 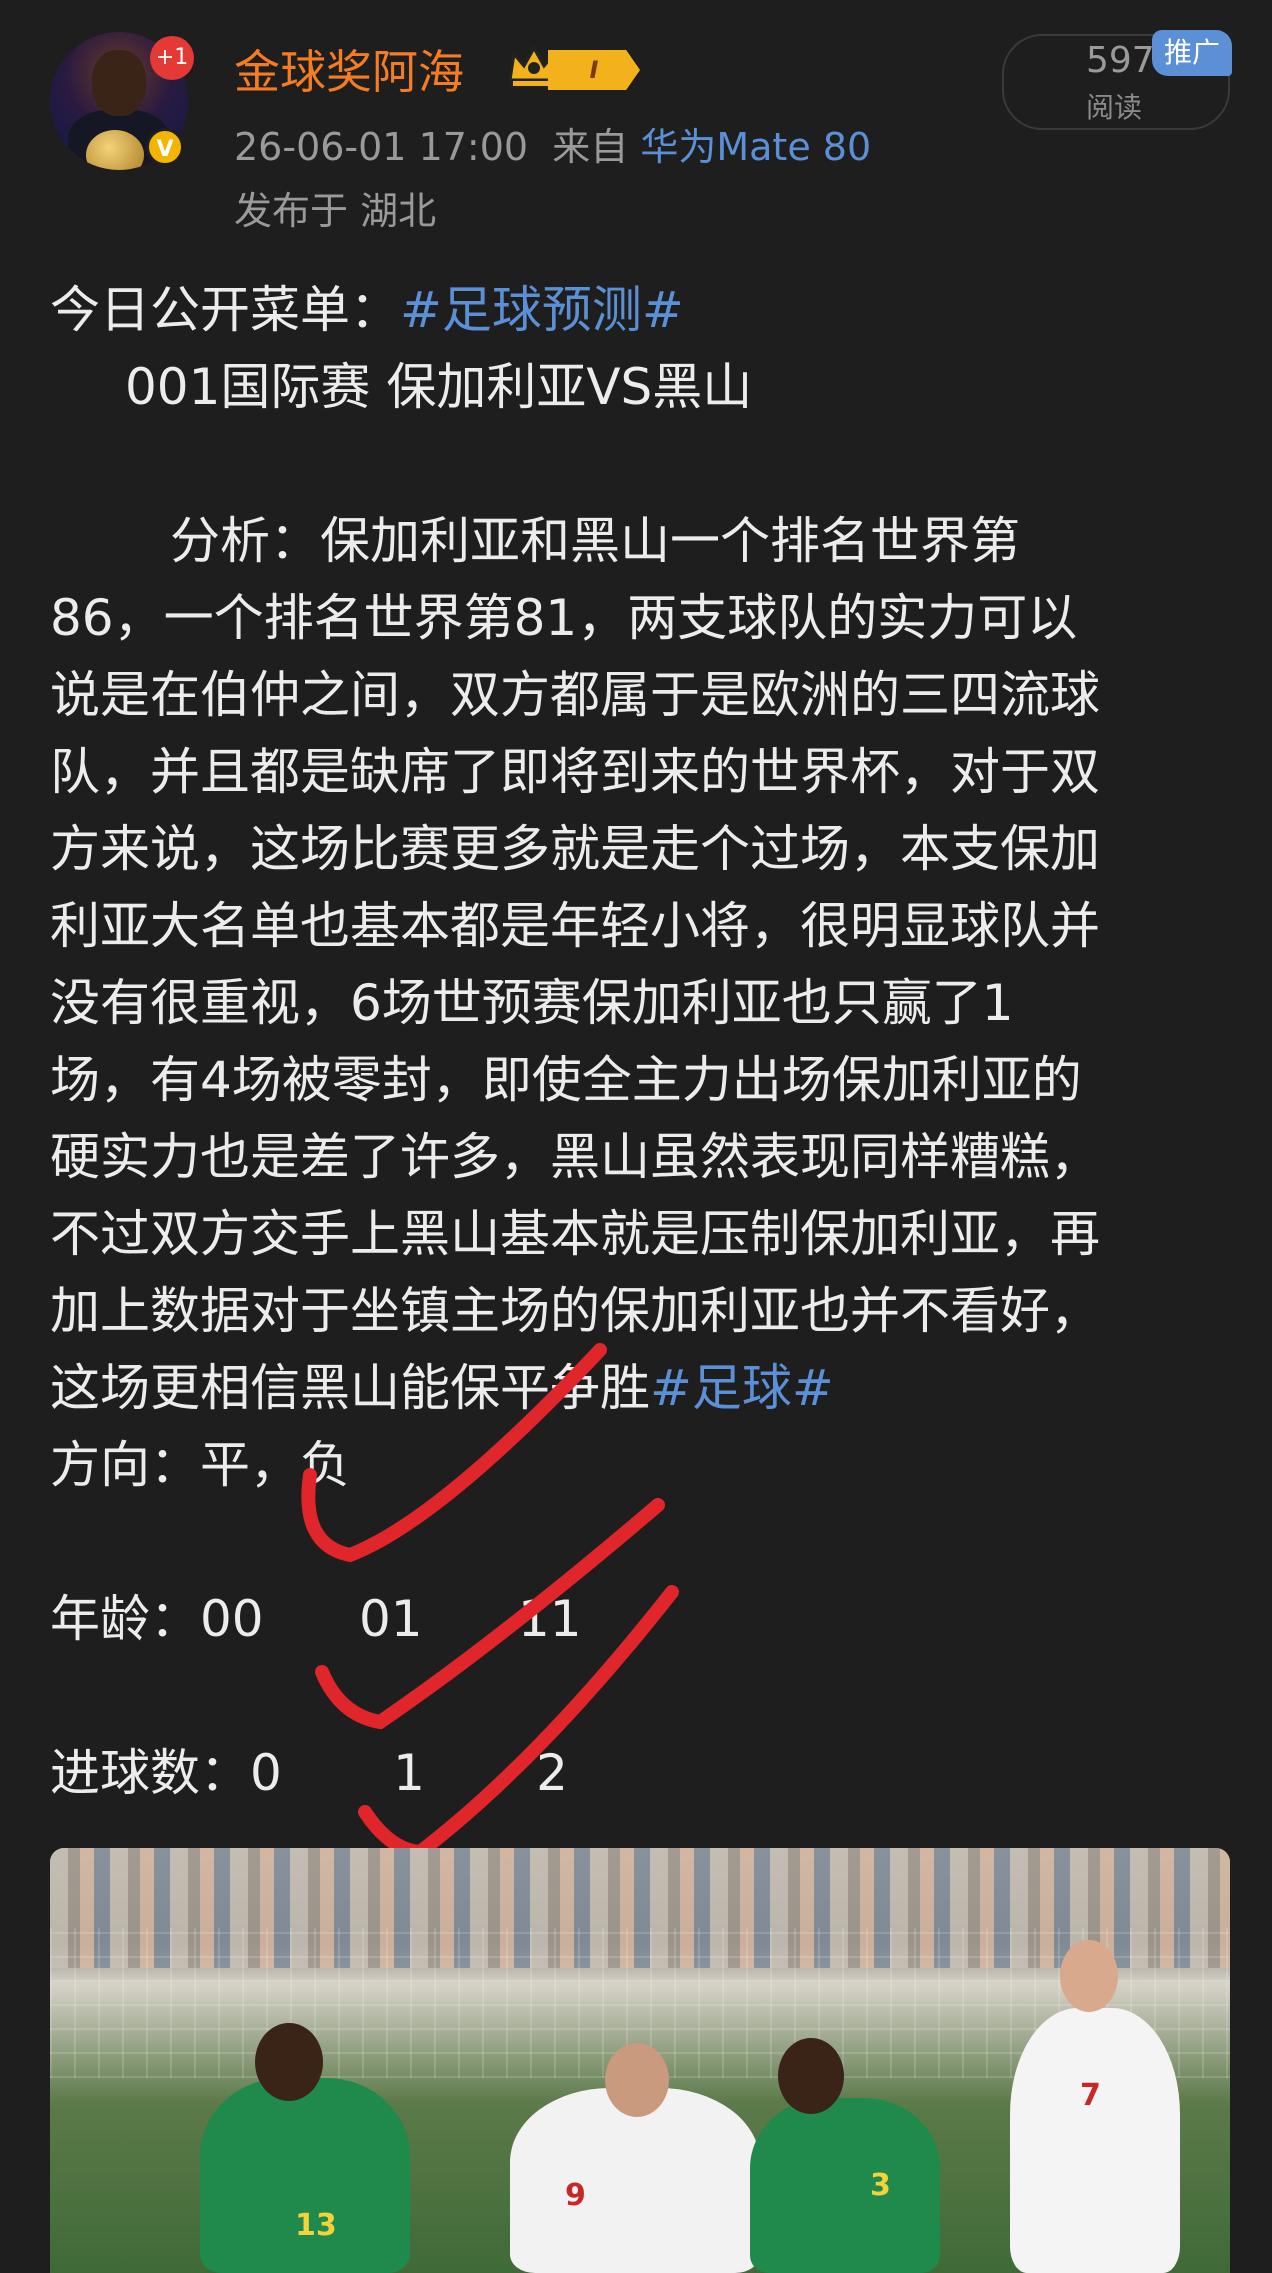 I want to click on direction-line: 方向：平，负, so click(x=200, y=1465).